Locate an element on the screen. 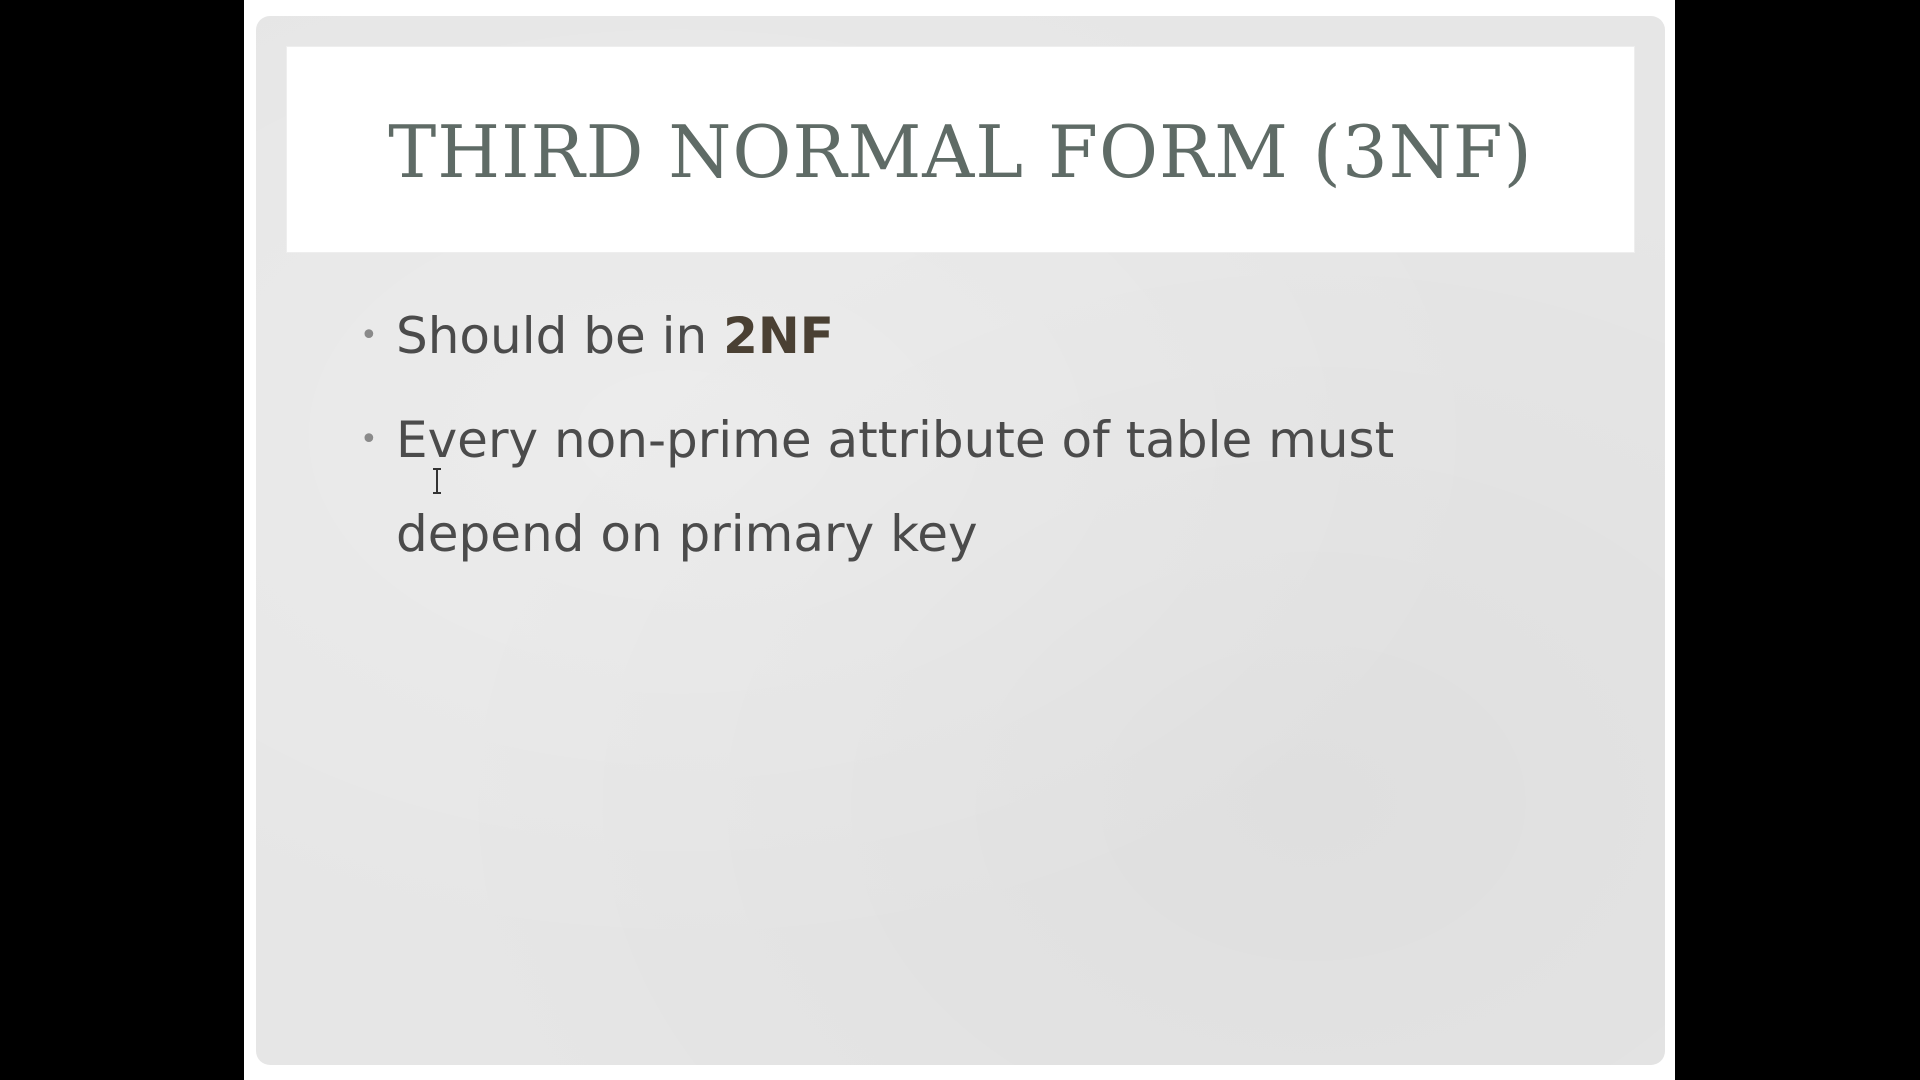 Image resolution: width=1920 pixels, height=1080 pixels. bullet-text: Should be in is located at coordinates (560, 336).